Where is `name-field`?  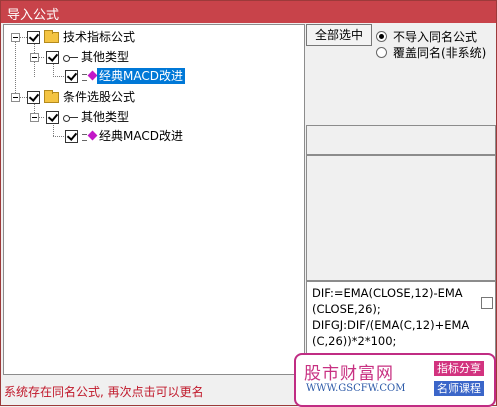
name-field is located at coordinates (401, 140).